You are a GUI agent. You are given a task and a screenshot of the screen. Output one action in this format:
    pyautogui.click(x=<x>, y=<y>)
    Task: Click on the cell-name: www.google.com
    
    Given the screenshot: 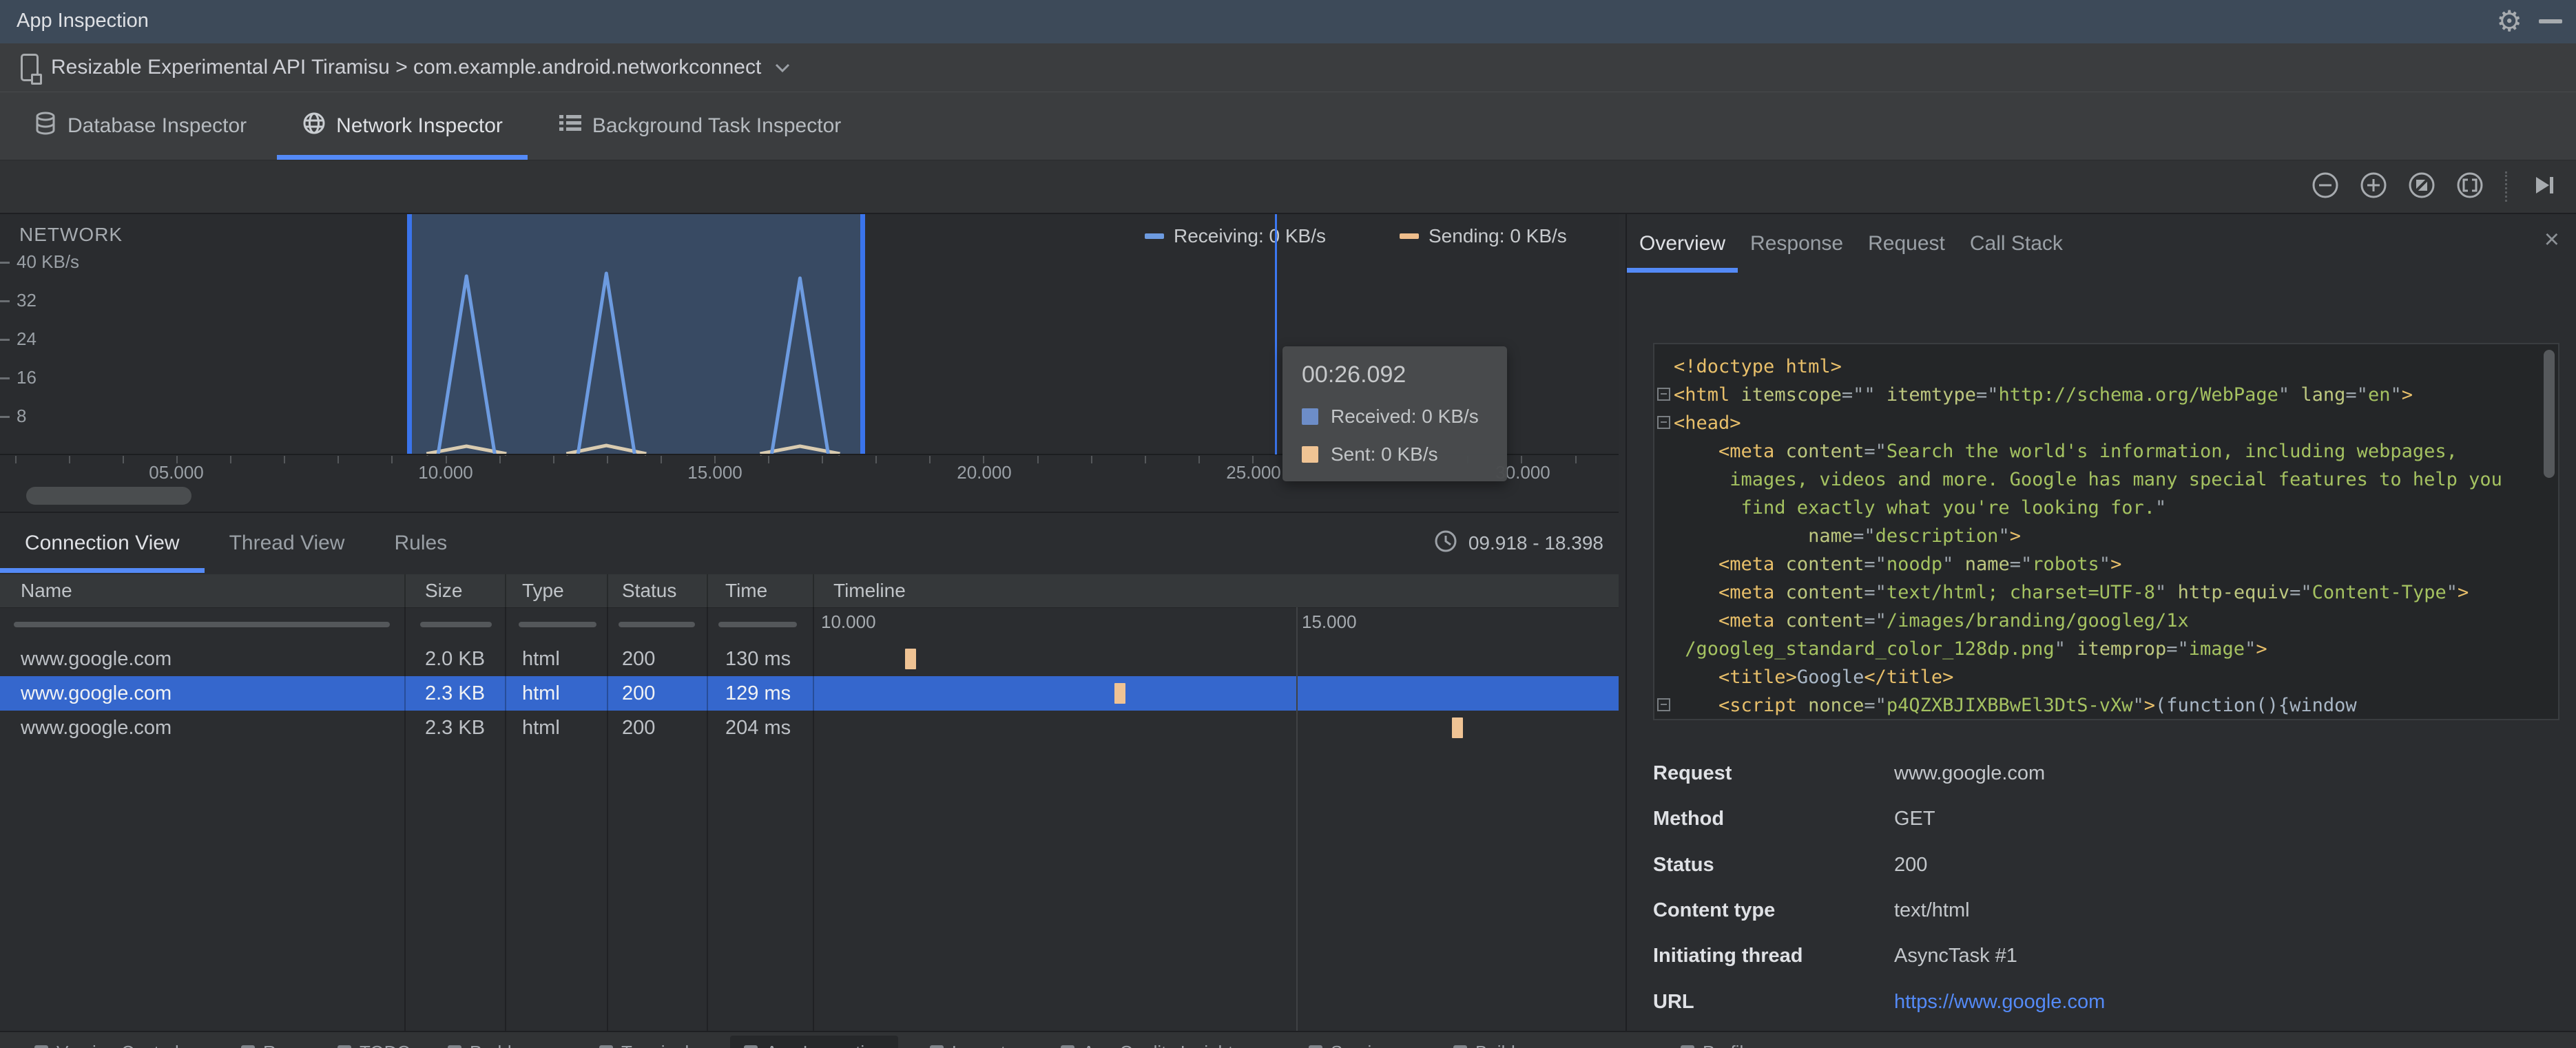 What is the action you would take?
    pyautogui.click(x=96, y=693)
    